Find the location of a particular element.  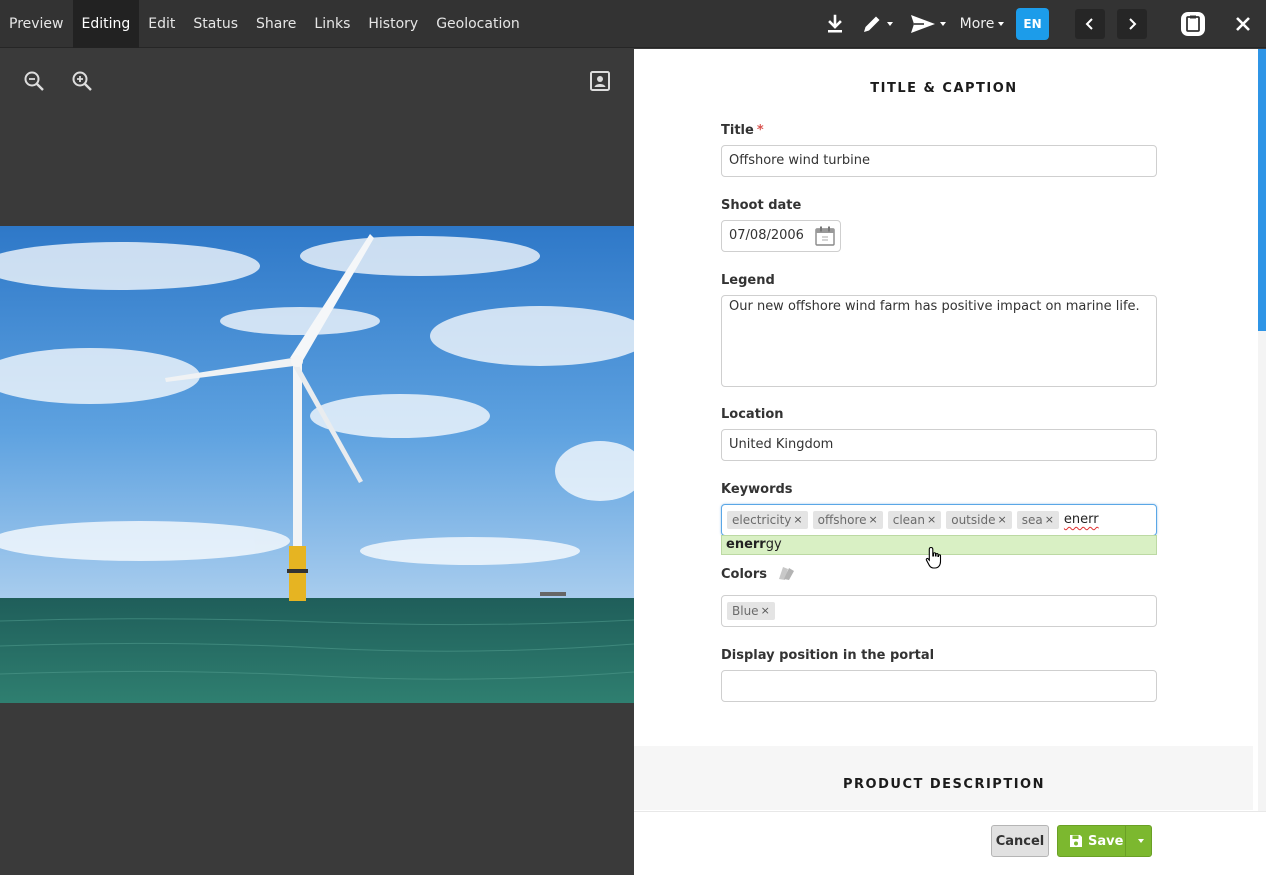

colors-input: Blue × is located at coordinates (939, 611).